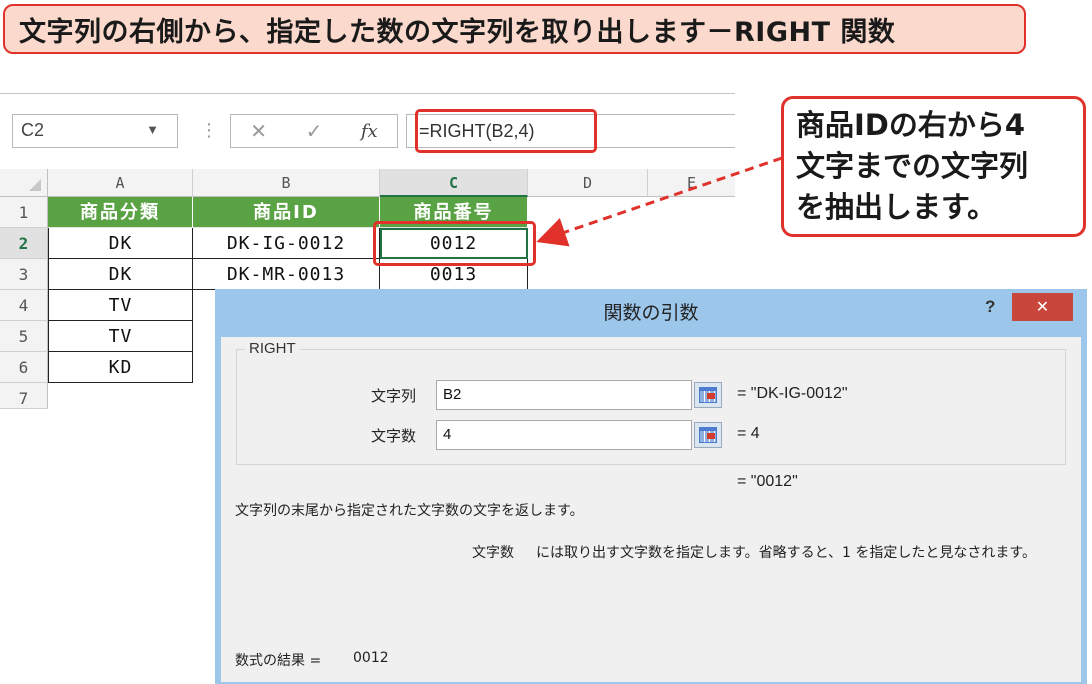 The image size is (1092, 684). Describe the element at coordinates (748, 433) in the screenshot. I see `arg-result-num-chars: = 4` at that location.